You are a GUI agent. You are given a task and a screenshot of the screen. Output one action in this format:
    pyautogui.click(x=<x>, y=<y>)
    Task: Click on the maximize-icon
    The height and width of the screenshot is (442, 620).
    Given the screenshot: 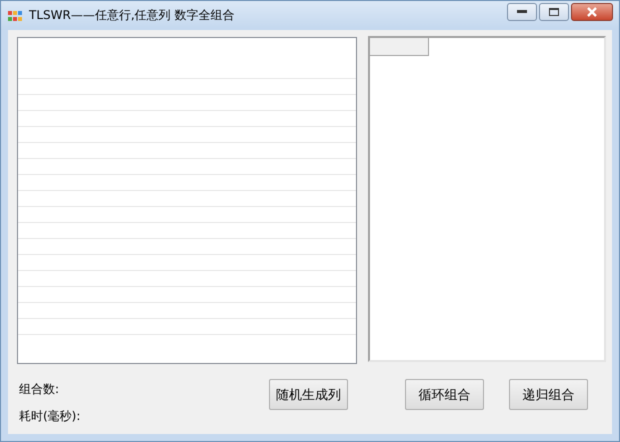 What is the action you would take?
    pyautogui.click(x=554, y=12)
    